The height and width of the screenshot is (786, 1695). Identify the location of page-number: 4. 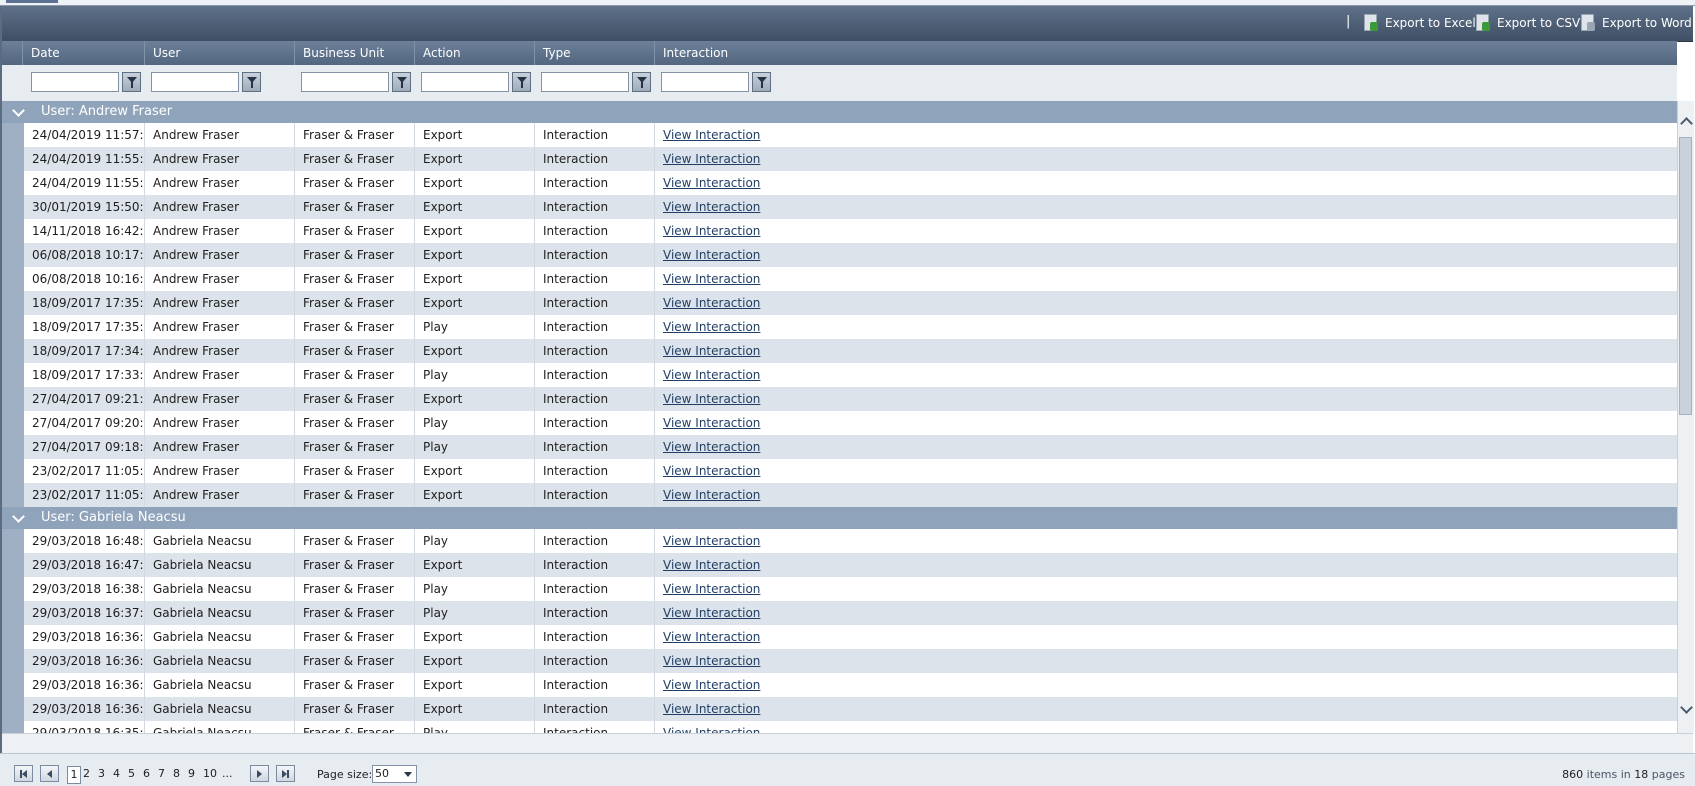
(116, 774).